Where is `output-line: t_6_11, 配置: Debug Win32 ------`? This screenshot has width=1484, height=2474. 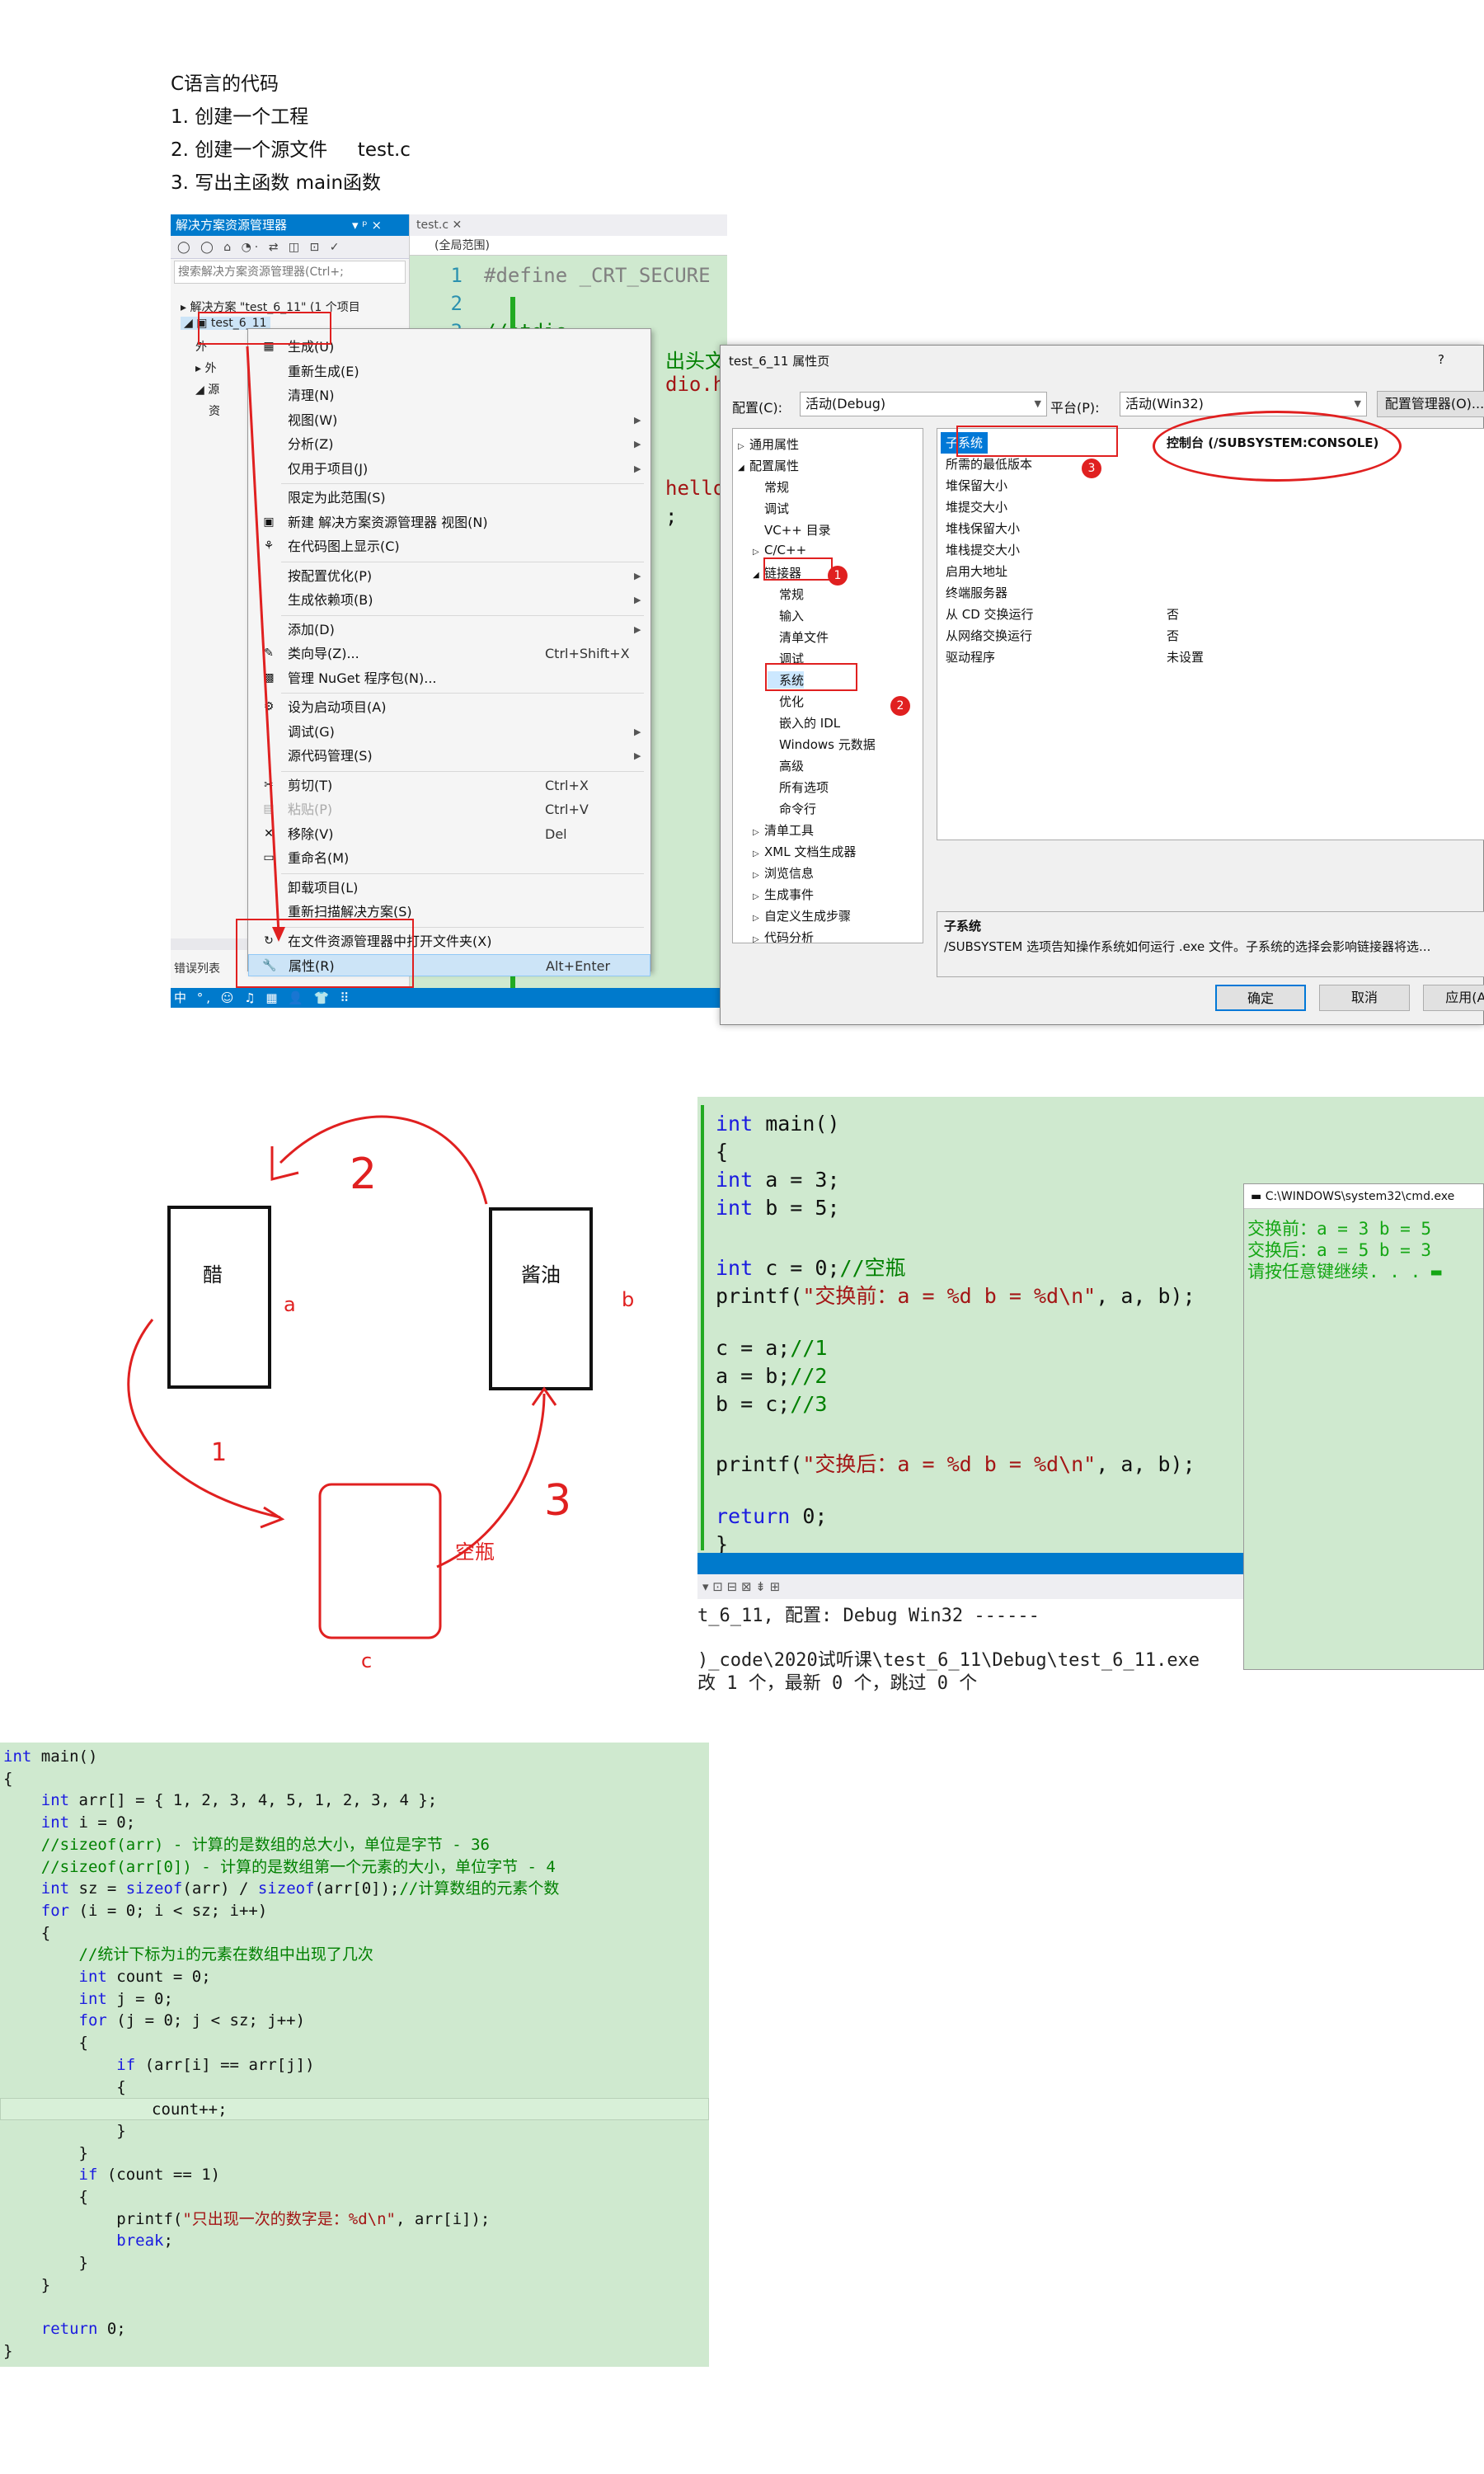 output-line: t_6_11, 配置: Debug Win32 ------ is located at coordinates (868, 1616).